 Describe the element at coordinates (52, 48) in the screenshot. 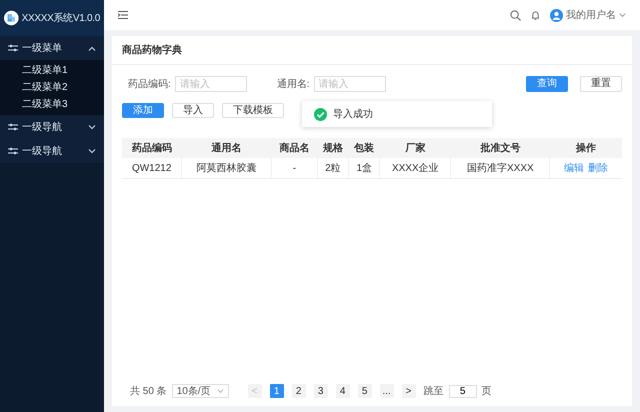

I see `menu-item: 一级菜单` at that location.